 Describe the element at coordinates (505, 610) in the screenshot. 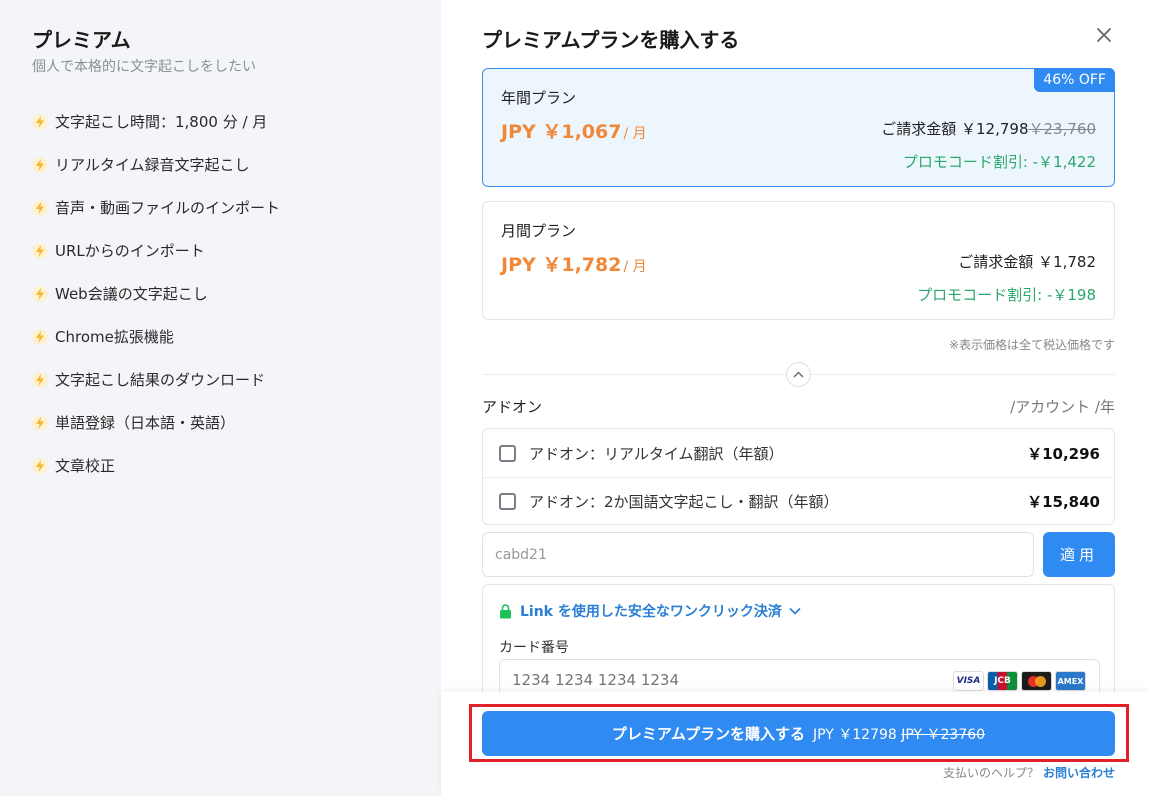

I see `lock-icon` at that location.